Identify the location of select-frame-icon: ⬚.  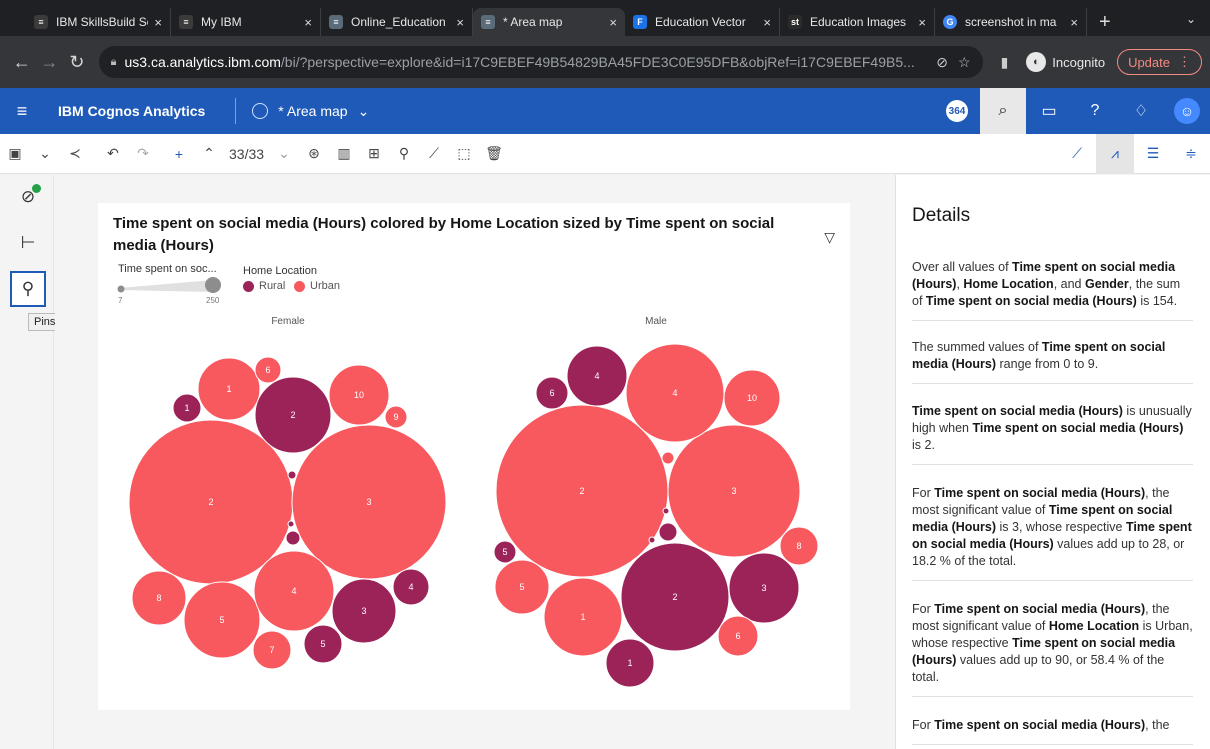
(464, 154).